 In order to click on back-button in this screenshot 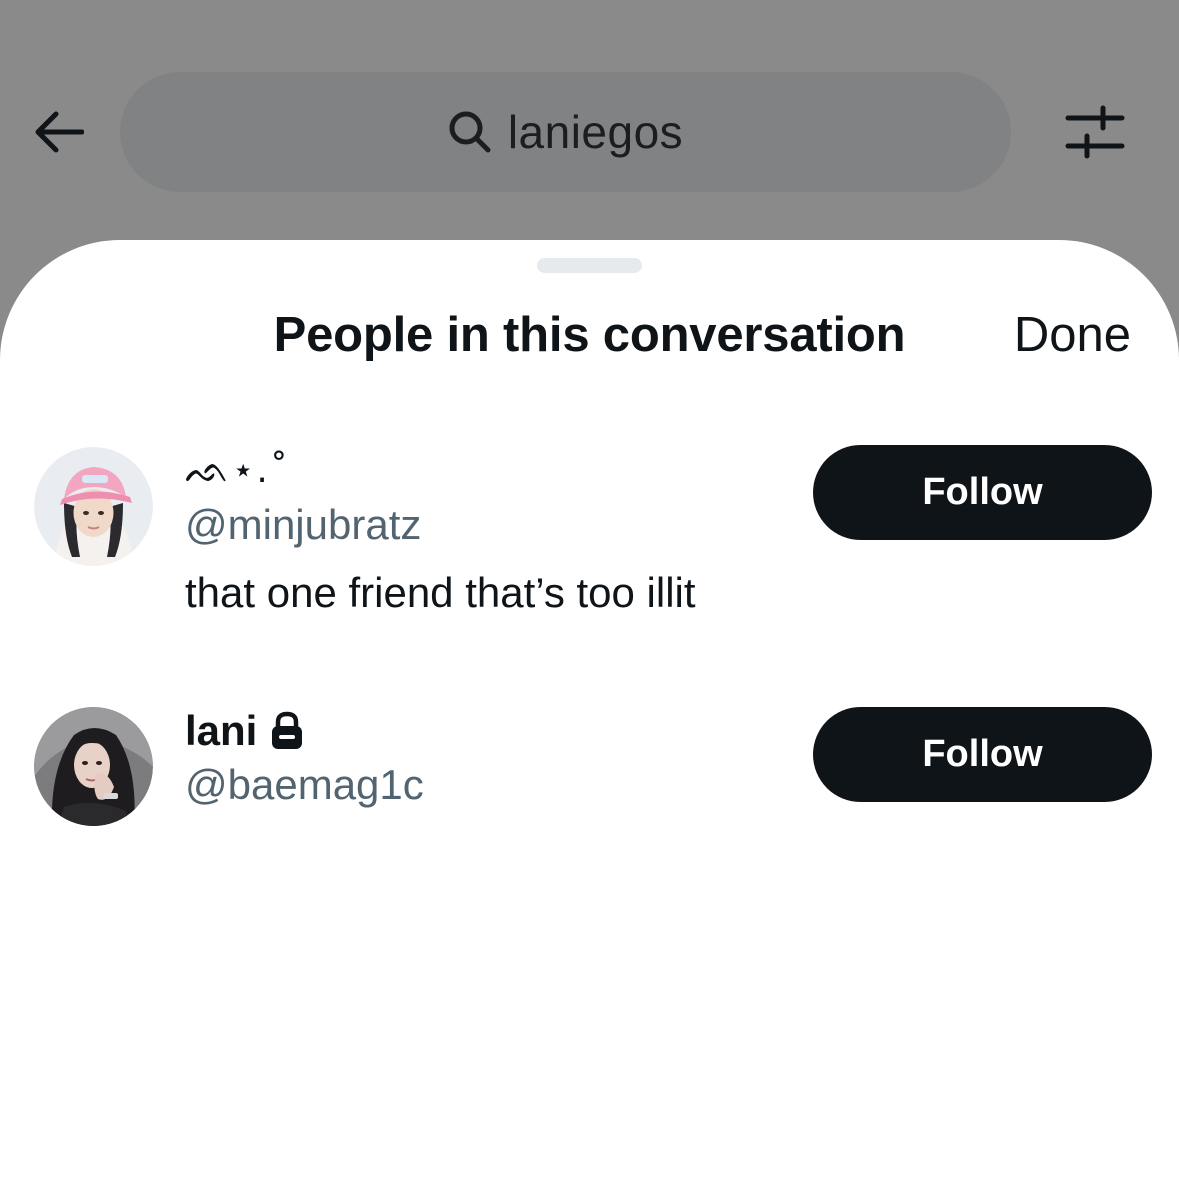, I will do `click(58, 132)`.